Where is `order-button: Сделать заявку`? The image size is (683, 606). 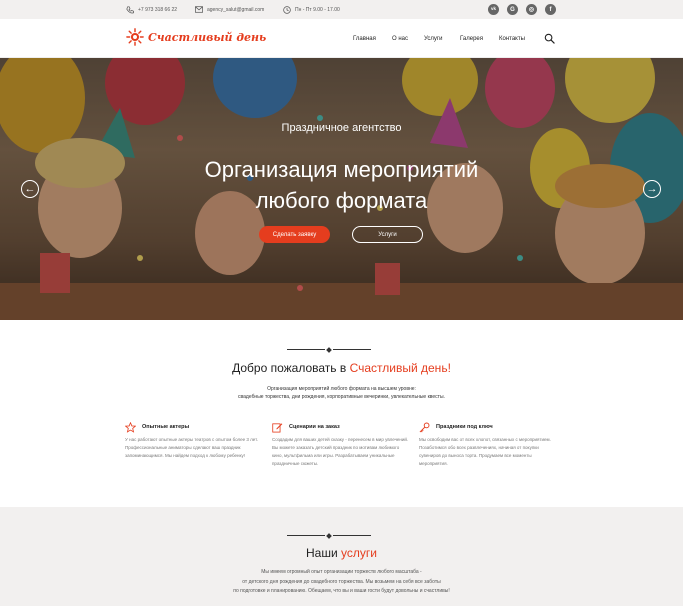
order-button: Сделать заявку is located at coordinates (294, 234).